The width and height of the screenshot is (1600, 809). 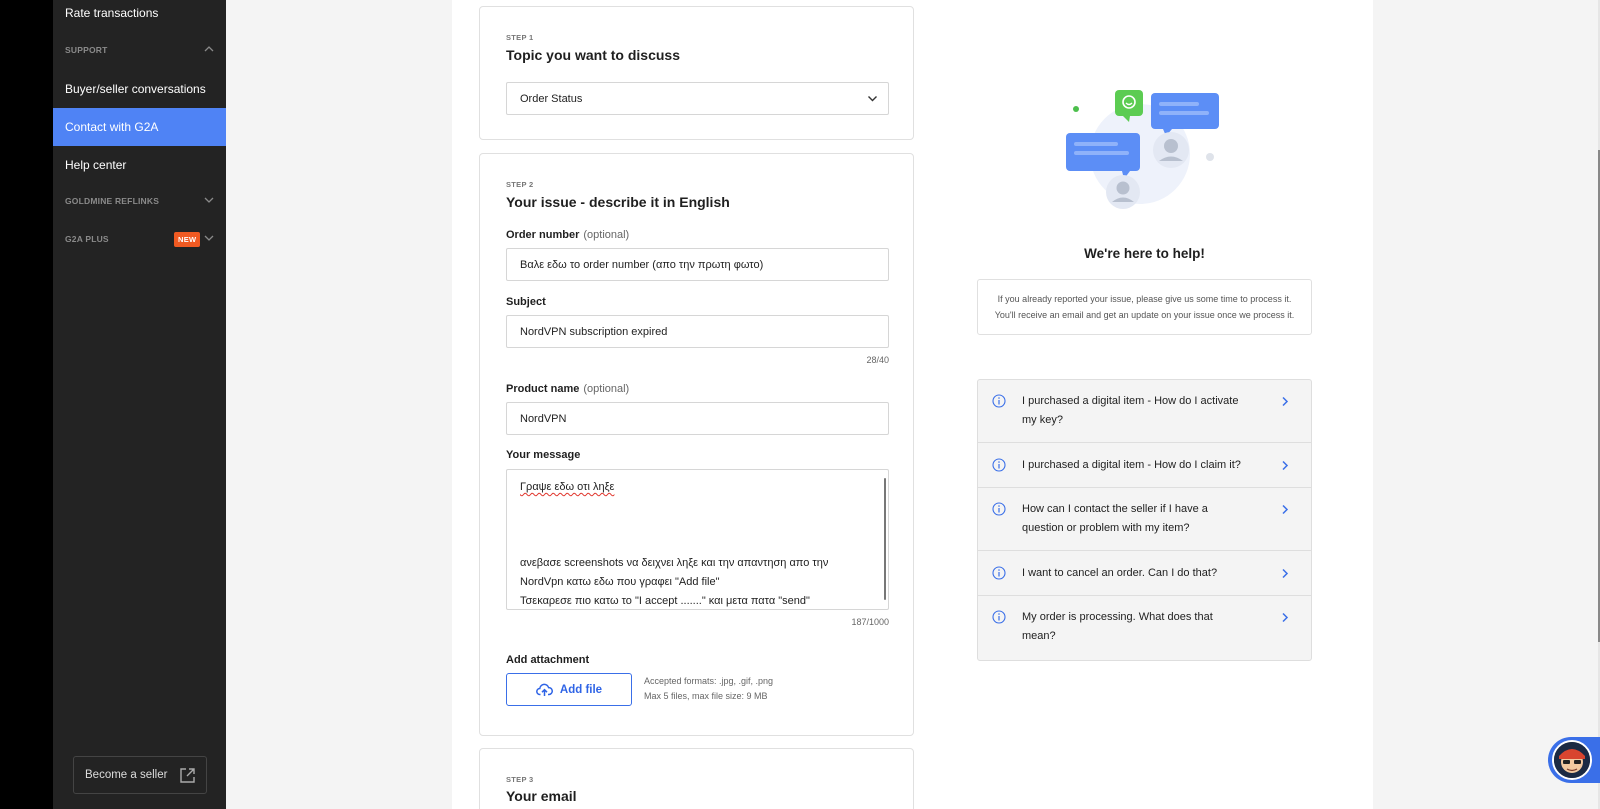 What do you see at coordinates (877, 360) in the screenshot?
I see `subject-counter: 28/40` at bounding box center [877, 360].